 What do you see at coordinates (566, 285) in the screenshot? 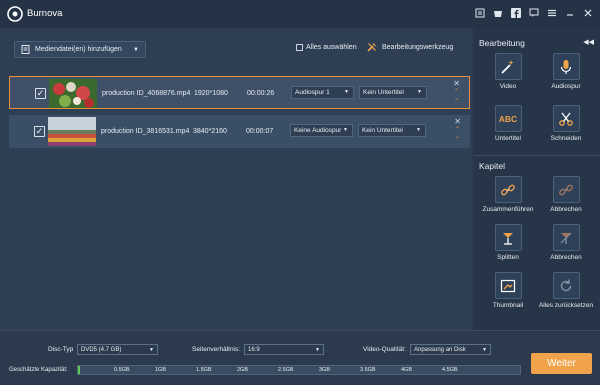
I see `reset-icon` at bounding box center [566, 285].